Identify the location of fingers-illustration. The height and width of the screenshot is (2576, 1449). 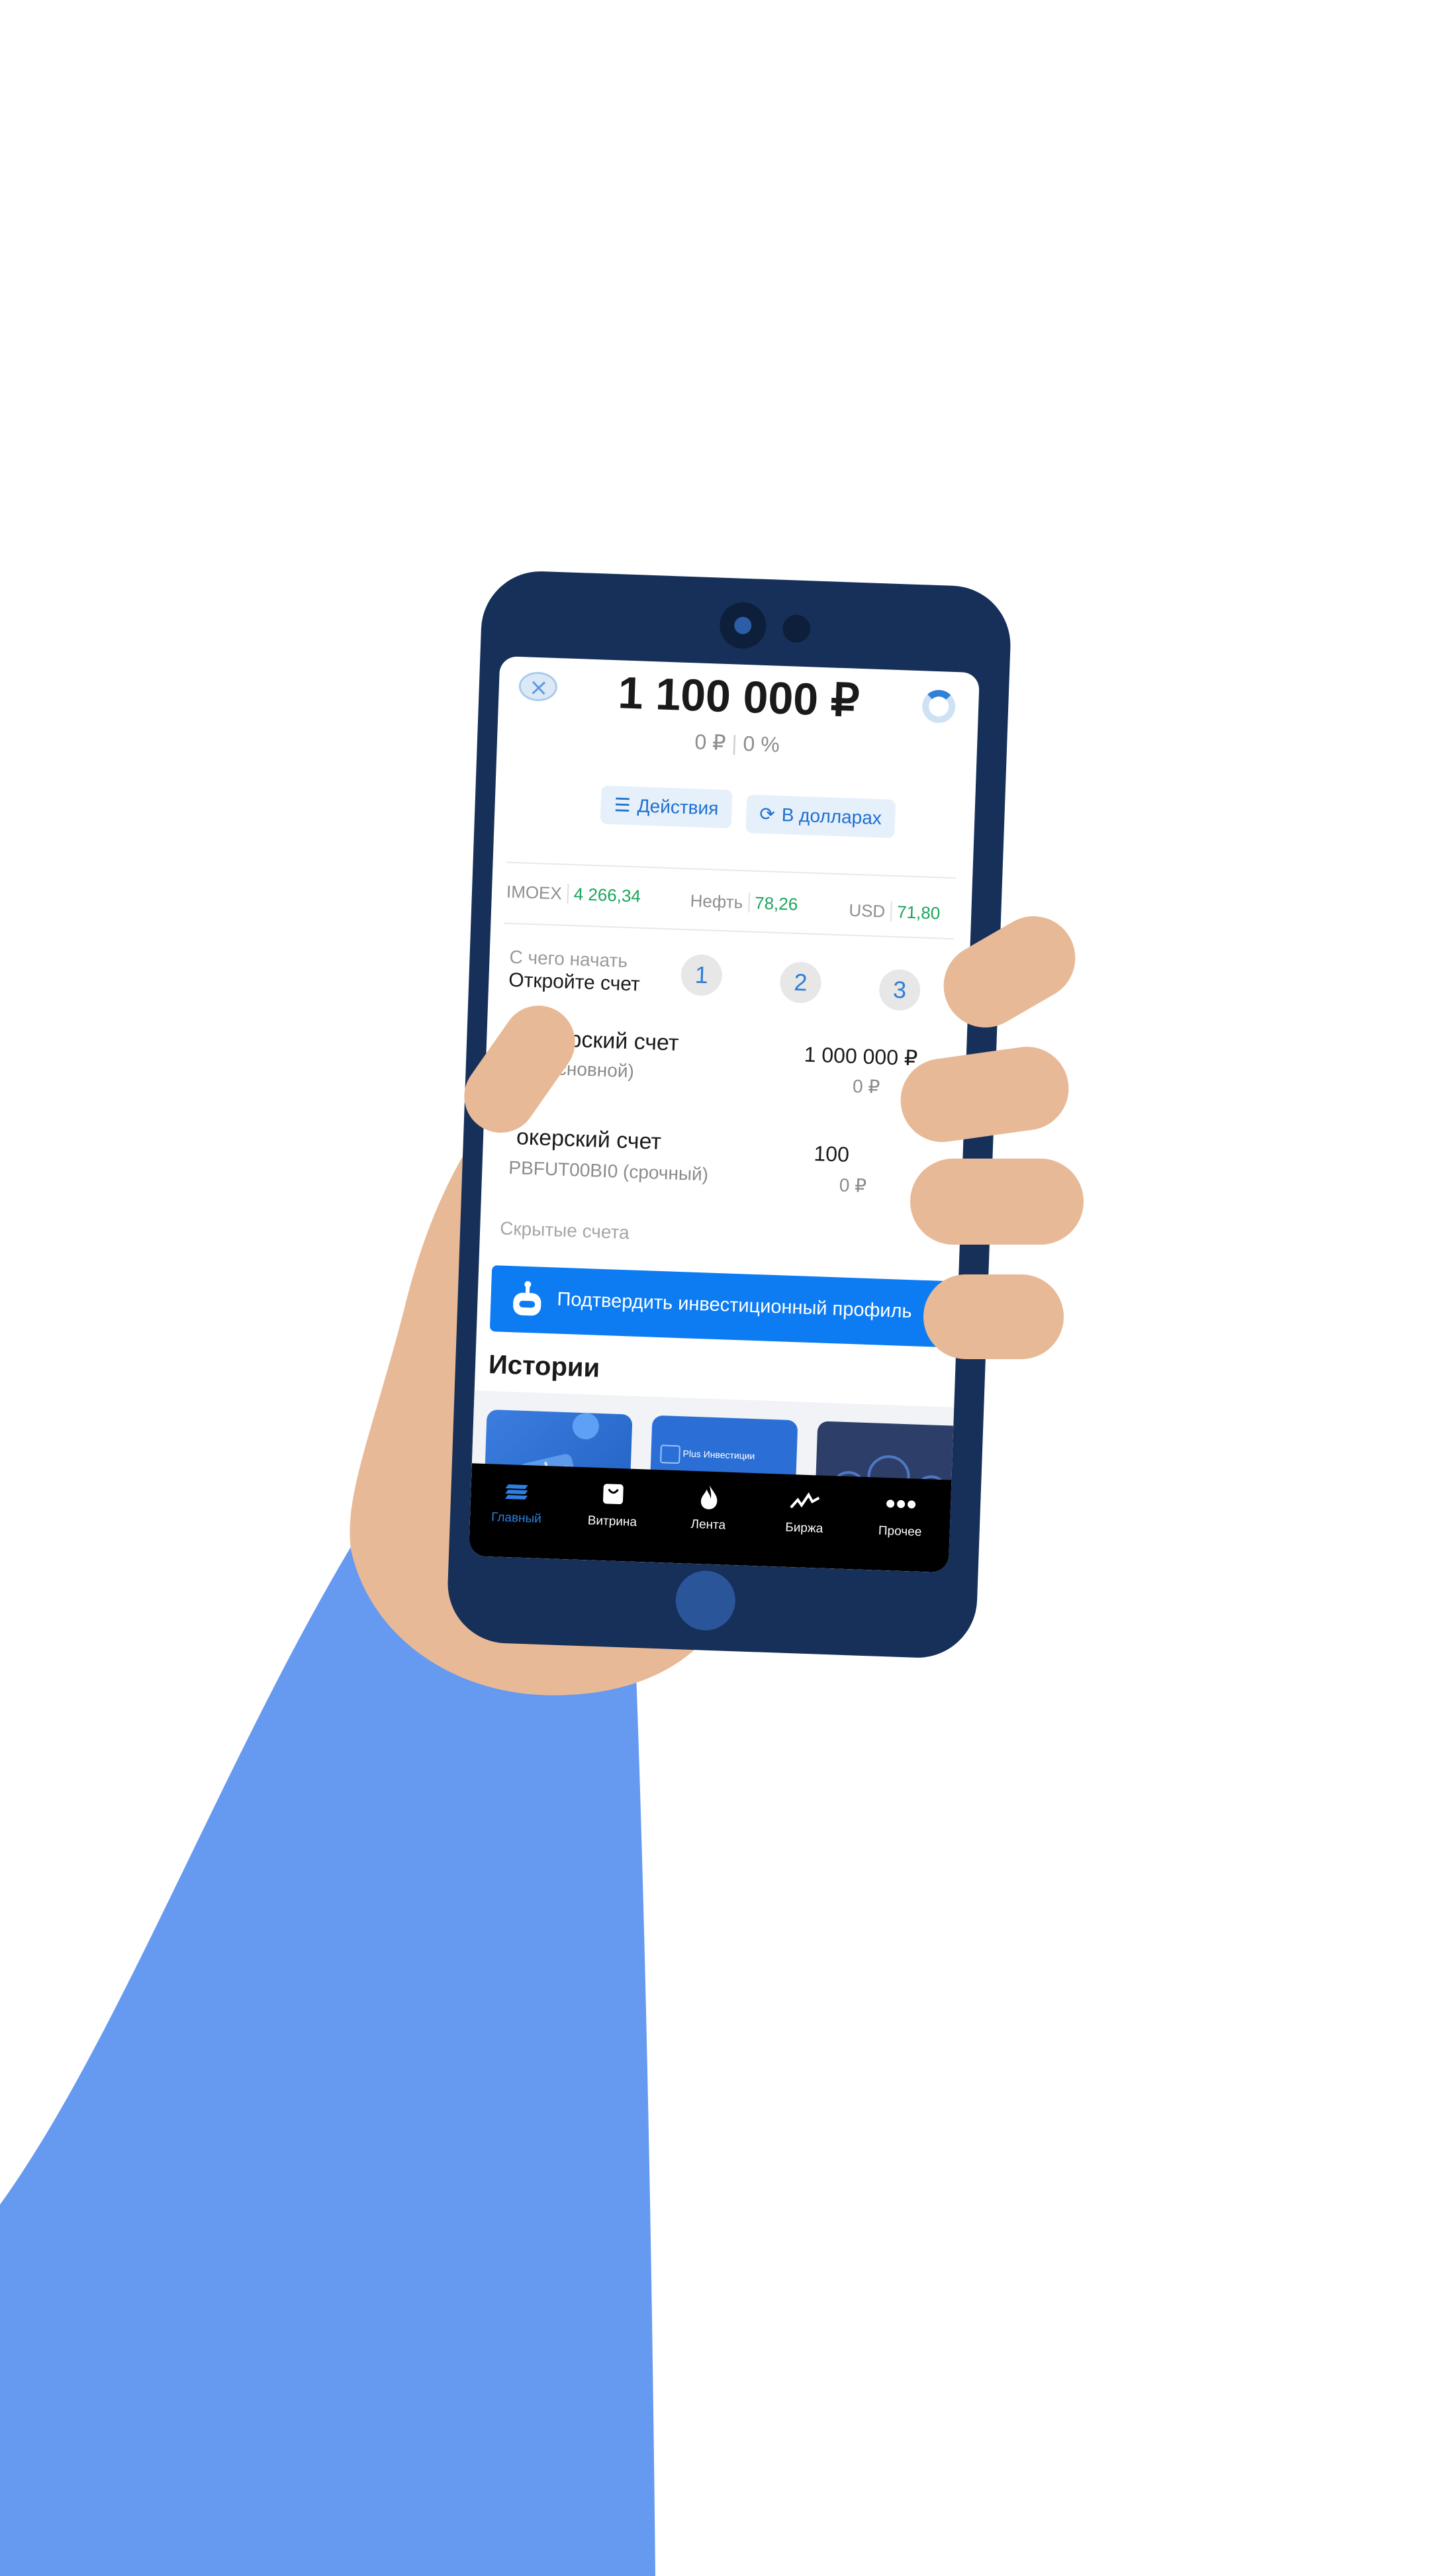
(774, 1137).